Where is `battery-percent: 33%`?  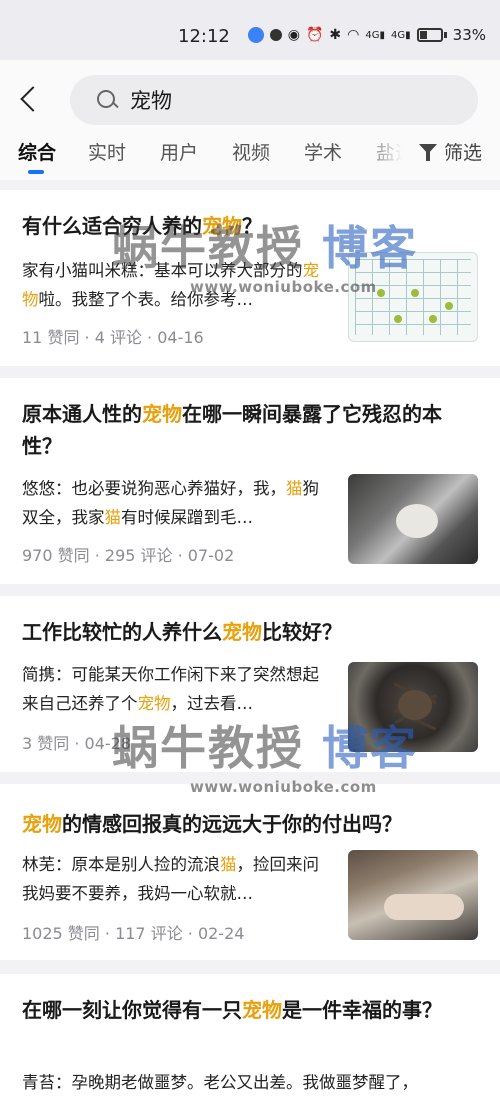 battery-percent: 33% is located at coordinates (469, 35).